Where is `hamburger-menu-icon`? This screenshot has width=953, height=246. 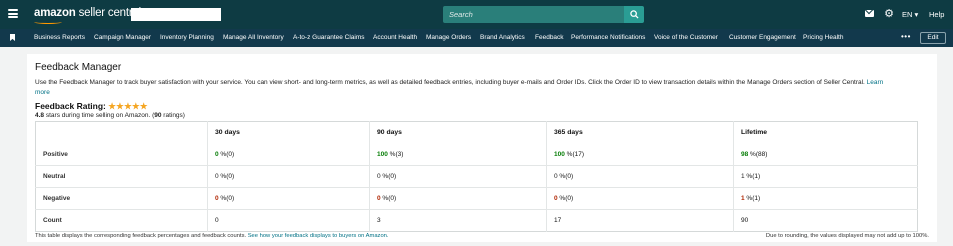 hamburger-menu-icon is located at coordinates (13, 13).